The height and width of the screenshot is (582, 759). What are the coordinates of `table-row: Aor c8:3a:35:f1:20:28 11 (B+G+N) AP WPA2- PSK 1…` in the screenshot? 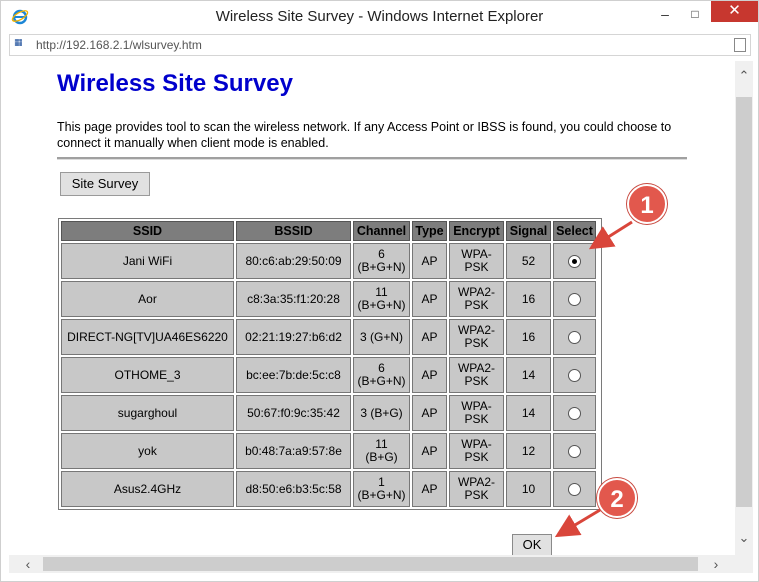 It's located at (328, 299).